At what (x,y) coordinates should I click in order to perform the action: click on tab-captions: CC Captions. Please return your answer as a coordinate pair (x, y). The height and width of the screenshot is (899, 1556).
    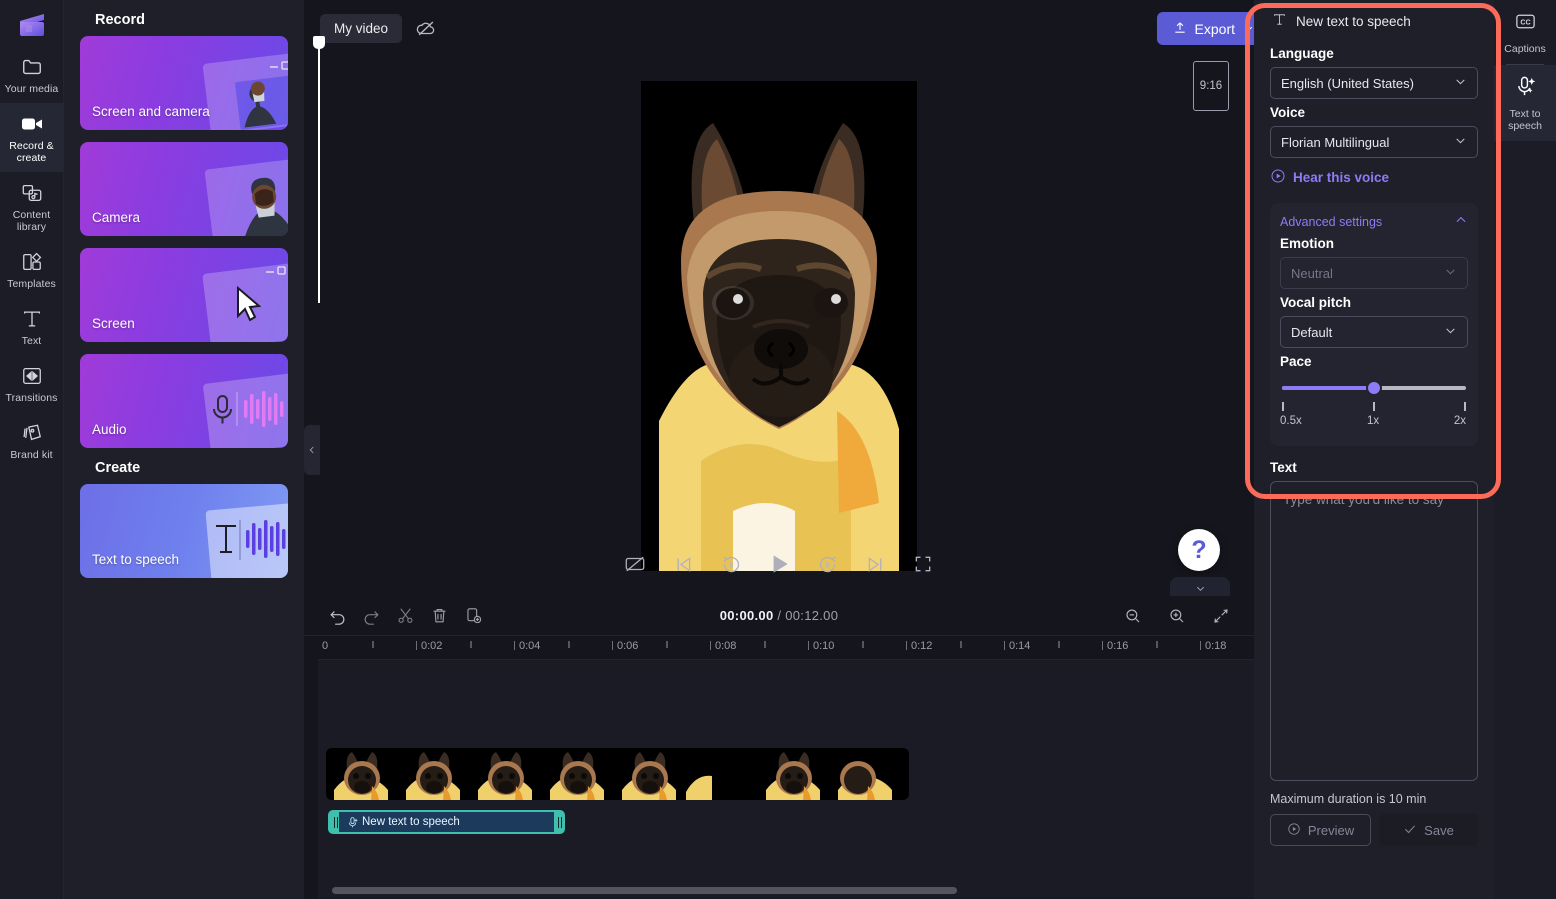
    Looking at the image, I should click on (1525, 32).